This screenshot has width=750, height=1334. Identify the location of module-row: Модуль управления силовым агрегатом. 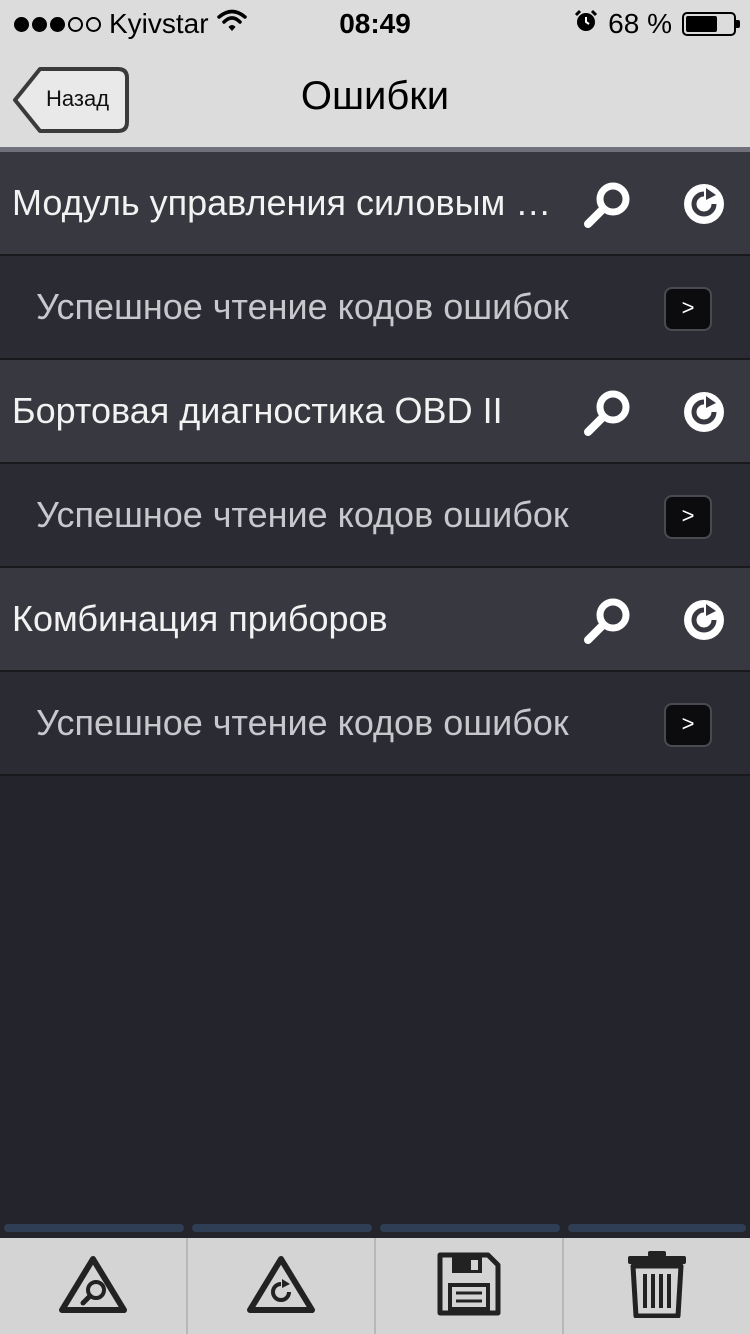
(375, 204).